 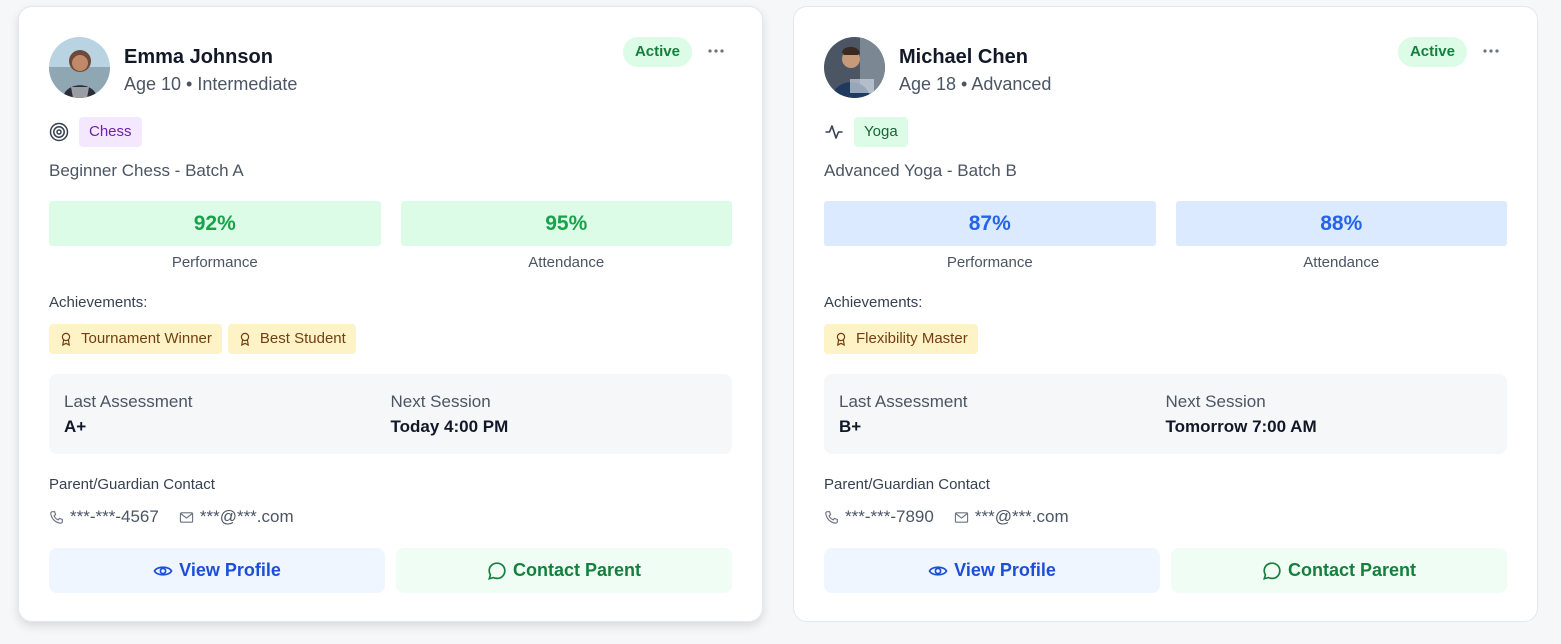 I want to click on achievement-badge: Best Student, so click(x=291, y=339).